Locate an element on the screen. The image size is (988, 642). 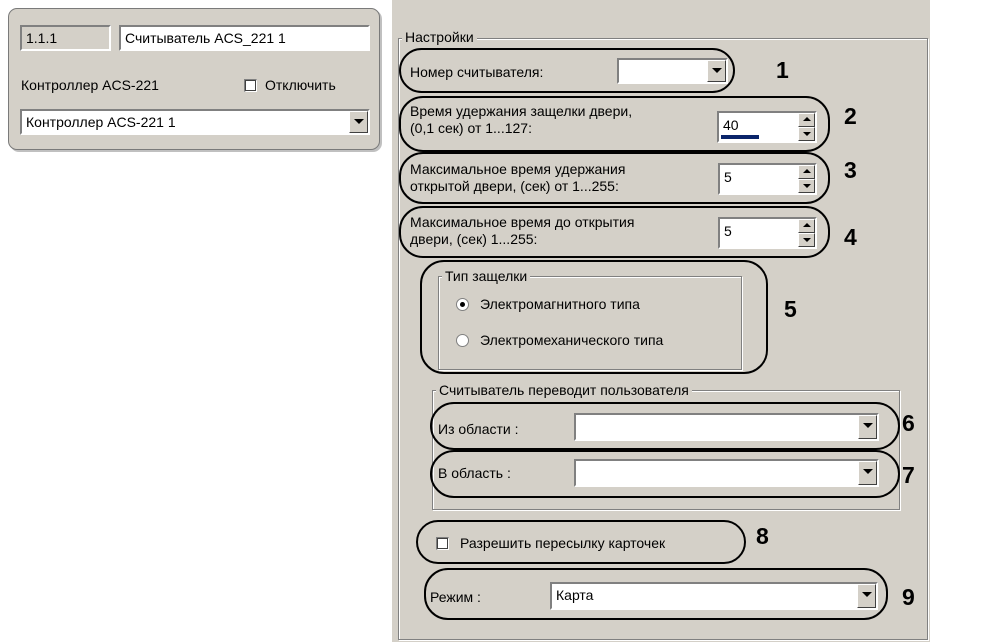
lock-hold-label-line2: (0,1 сек) от 1...127: is located at coordinates (471, 128).